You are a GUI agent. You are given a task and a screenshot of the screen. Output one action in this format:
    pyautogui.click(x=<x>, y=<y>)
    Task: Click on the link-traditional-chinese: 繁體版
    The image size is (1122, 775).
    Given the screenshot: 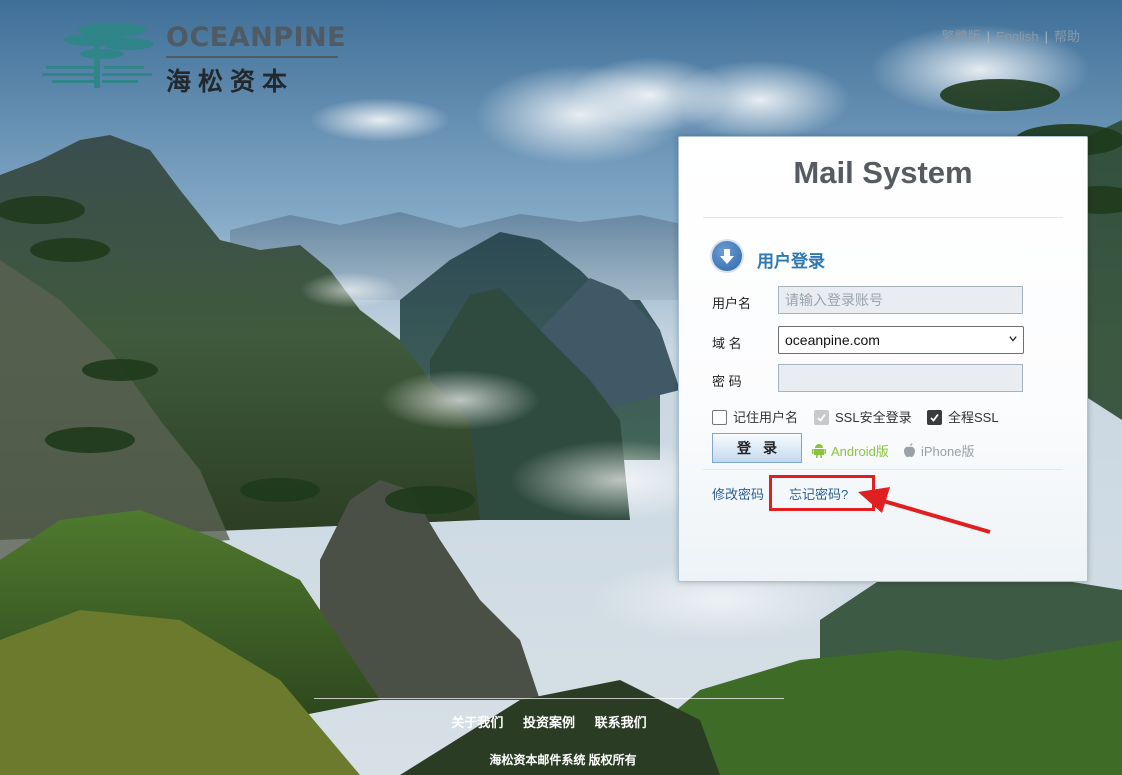 What is the action you would take?
    pyautogui.click(x=961, y=36)
    